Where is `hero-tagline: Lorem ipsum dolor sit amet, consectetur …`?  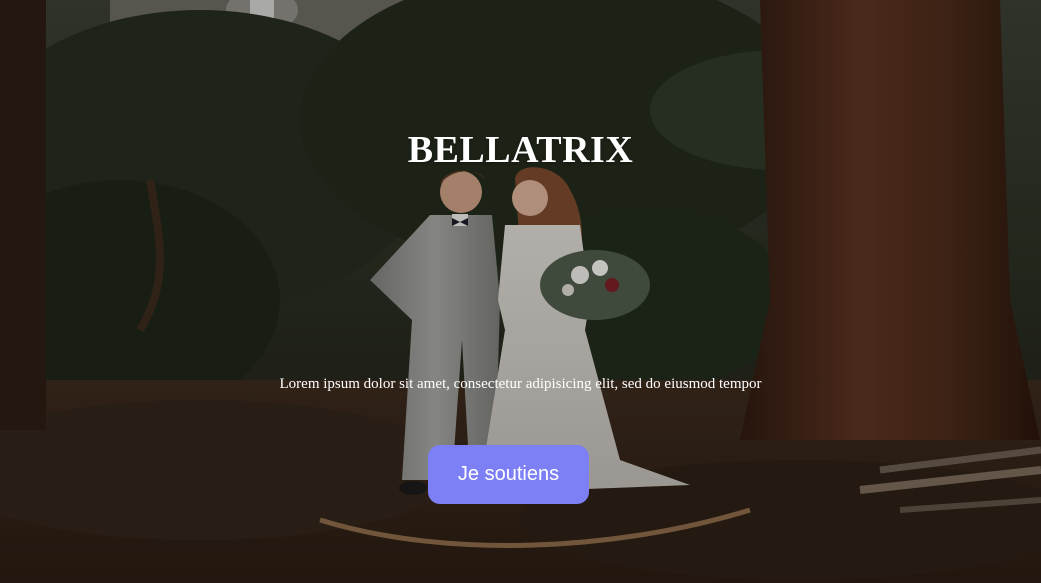
hero-tagline: Lorem ipsum dolor sit amet, consectetur … is located at coordinates (520, 384).